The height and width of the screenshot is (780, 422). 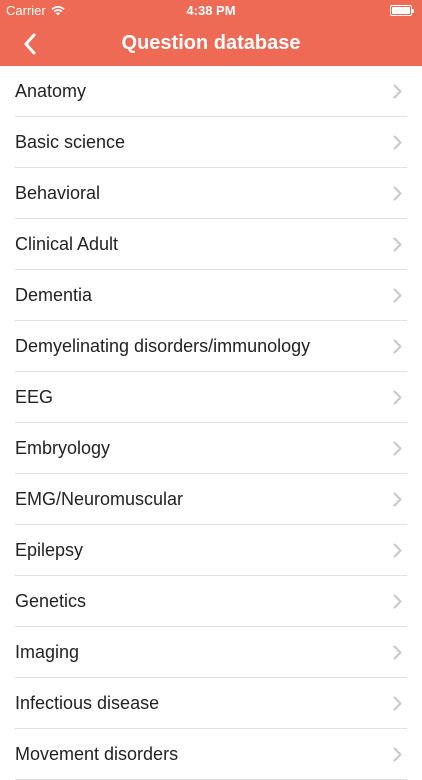 I want to click on list-item-label: Anatomy, so click(x=51, y=91).